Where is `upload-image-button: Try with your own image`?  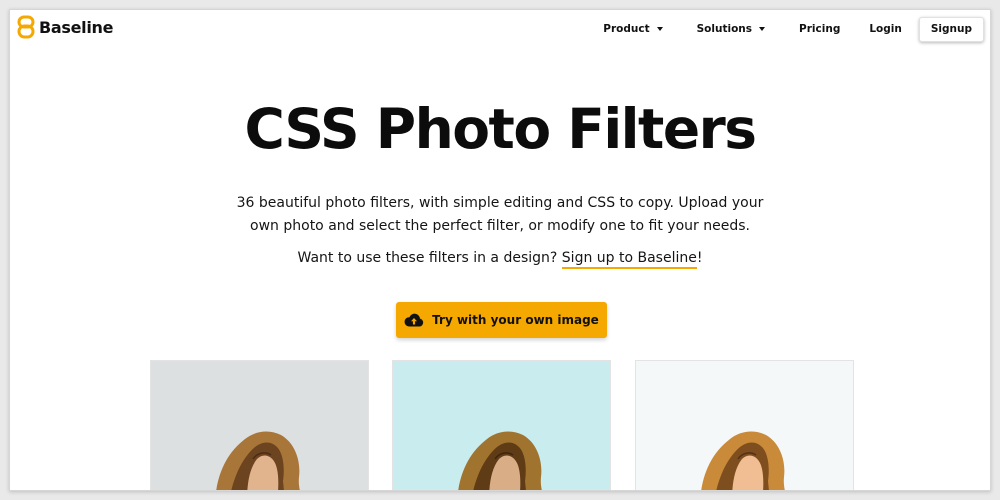 upload-image-button: Try with your own image is located at coordinates (501, 320).